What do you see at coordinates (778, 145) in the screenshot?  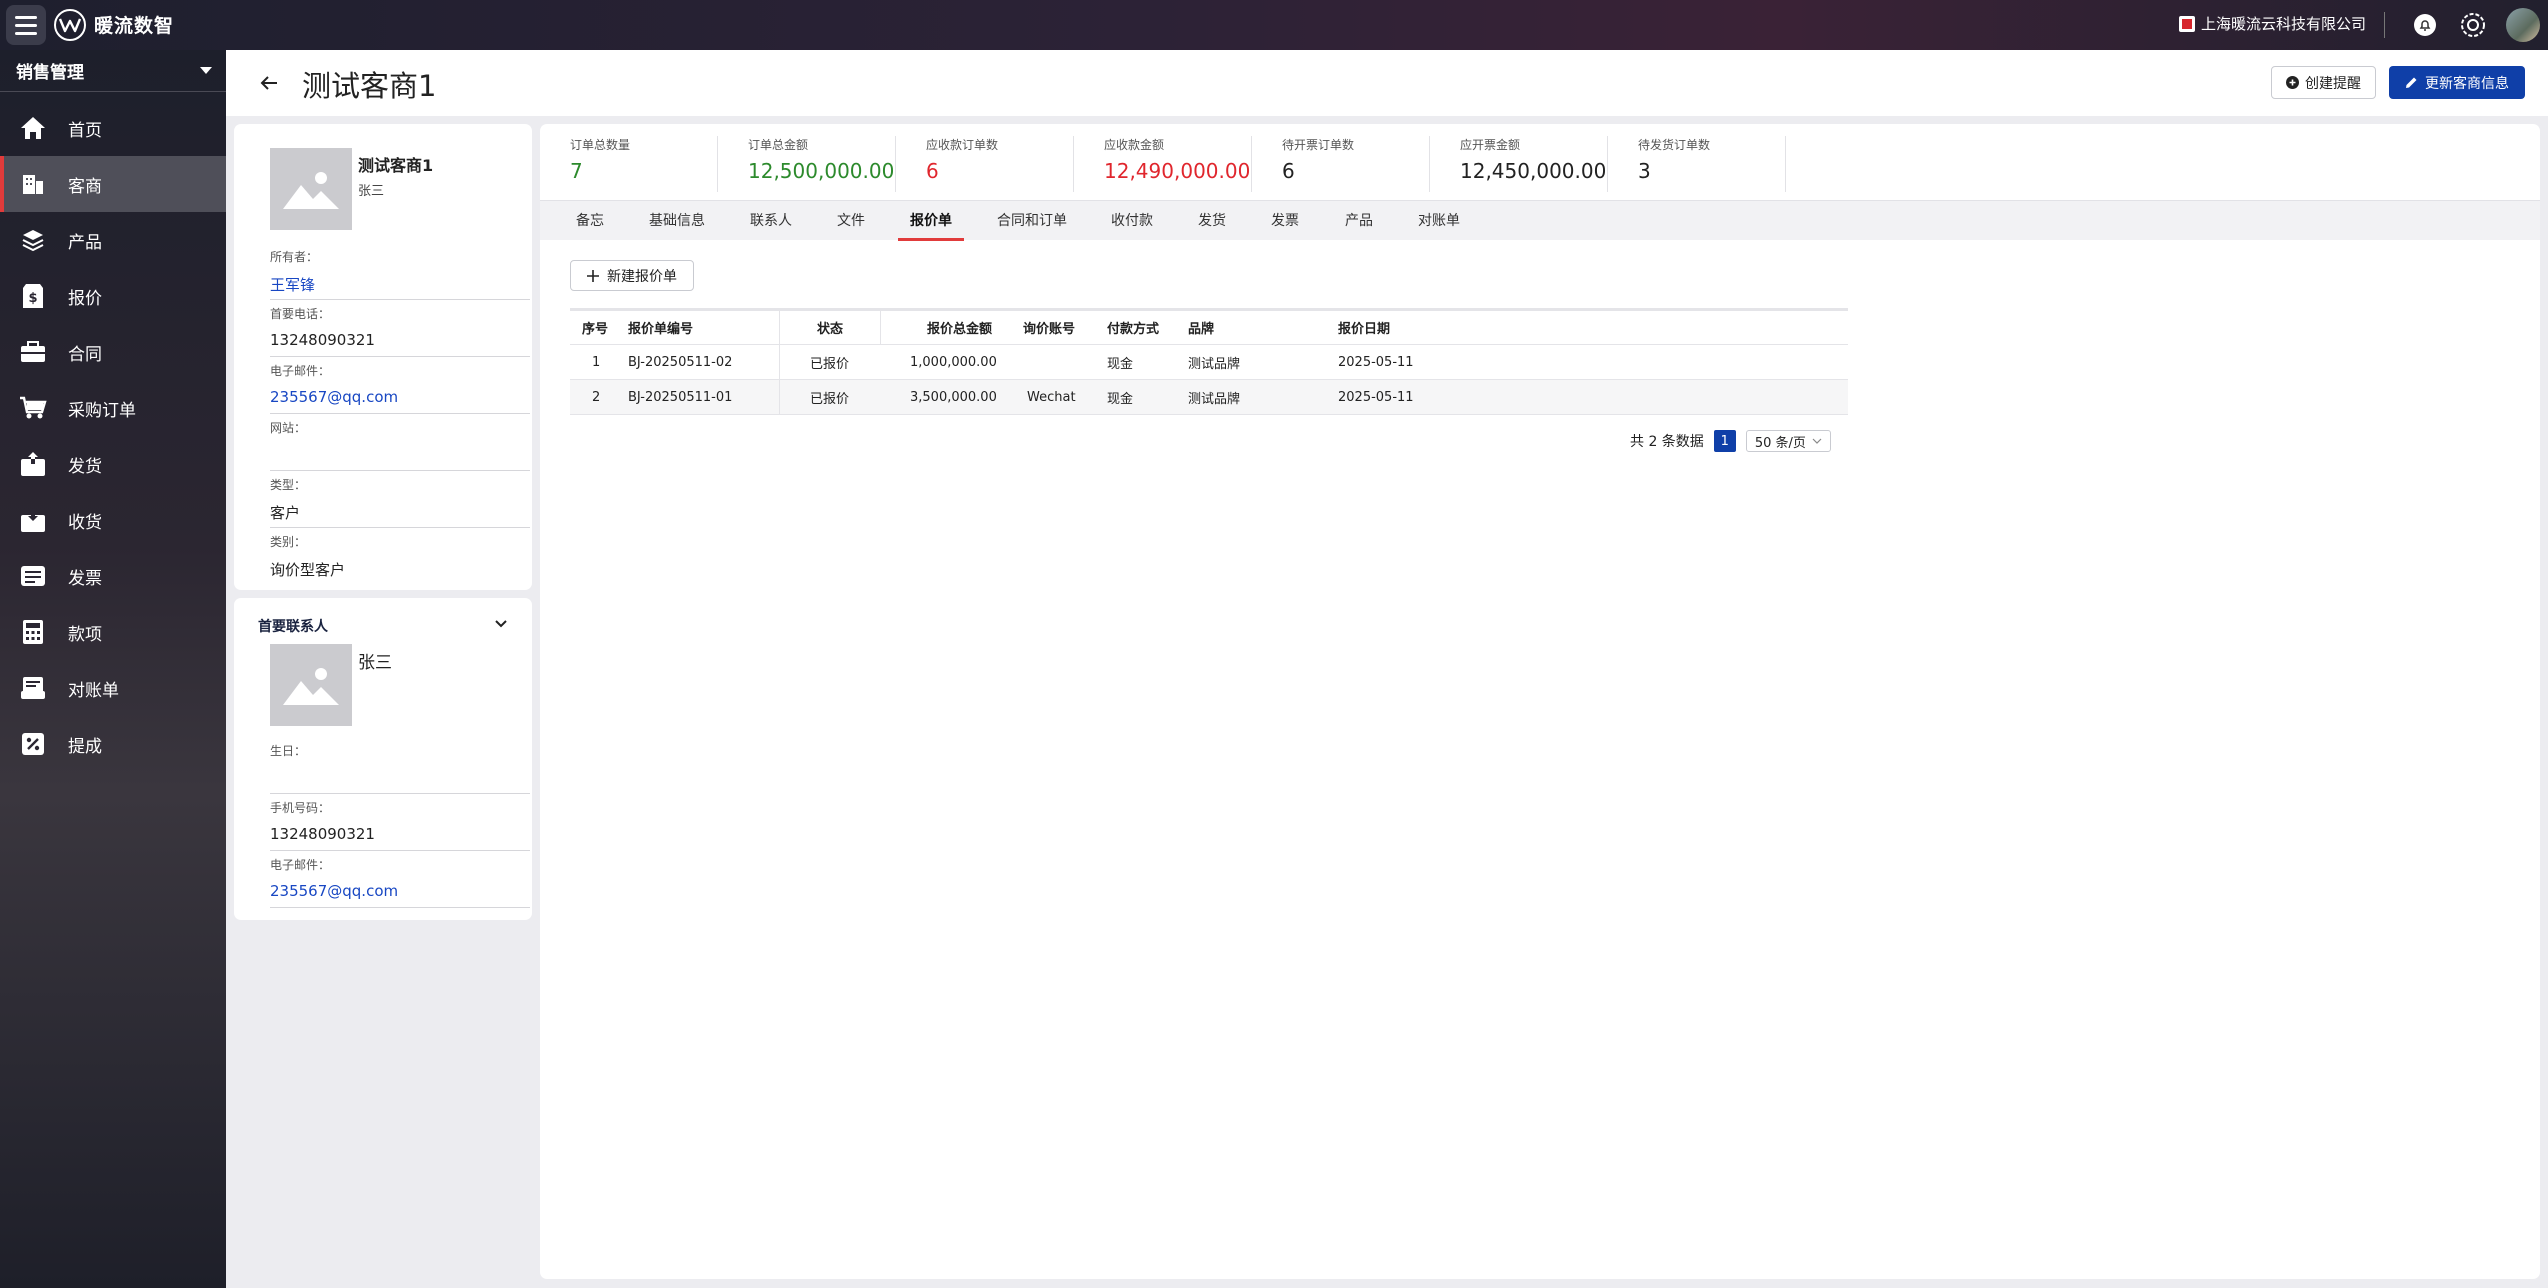 I see `stat-label: 订单总金额` at bounding box center [778, 145].